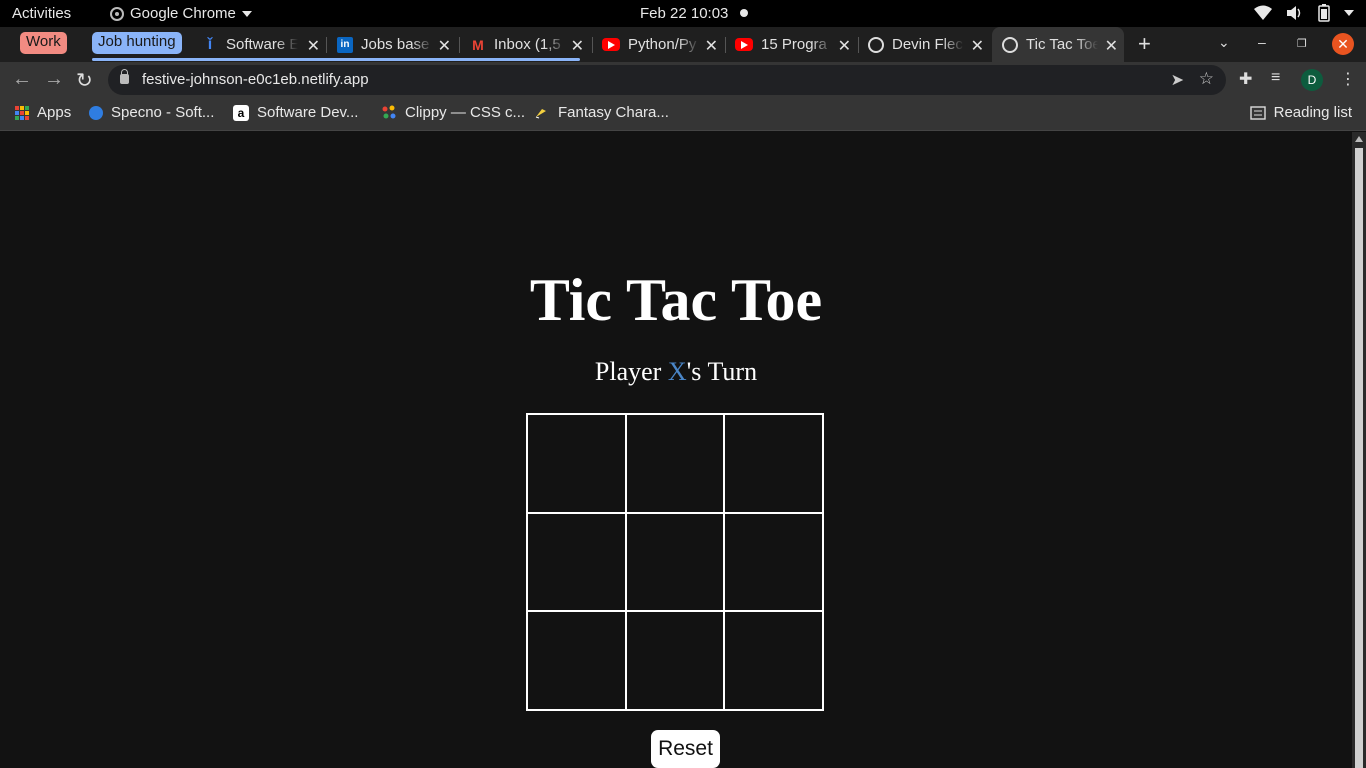  I want to click on app-menu: Google Chrome, so click(181, 13).